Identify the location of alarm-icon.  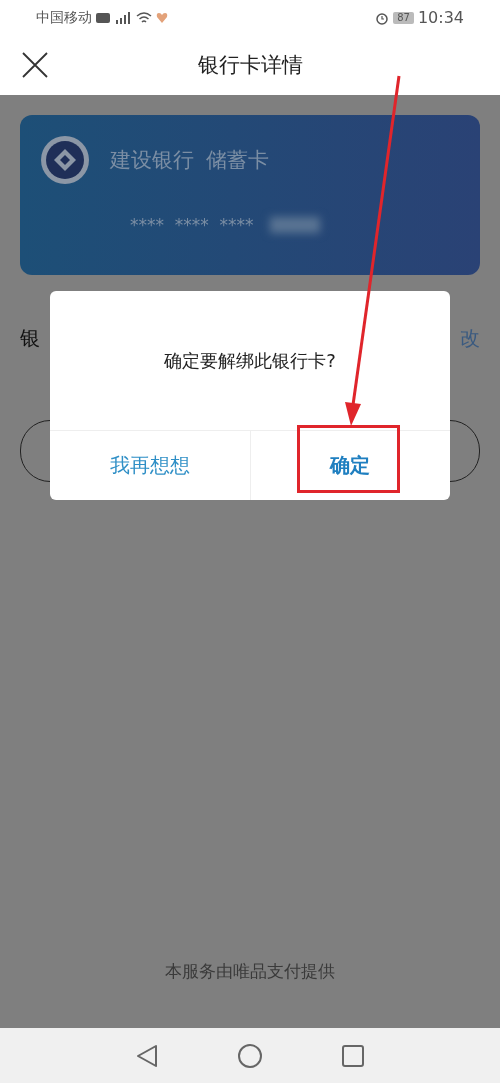
(382, 17).